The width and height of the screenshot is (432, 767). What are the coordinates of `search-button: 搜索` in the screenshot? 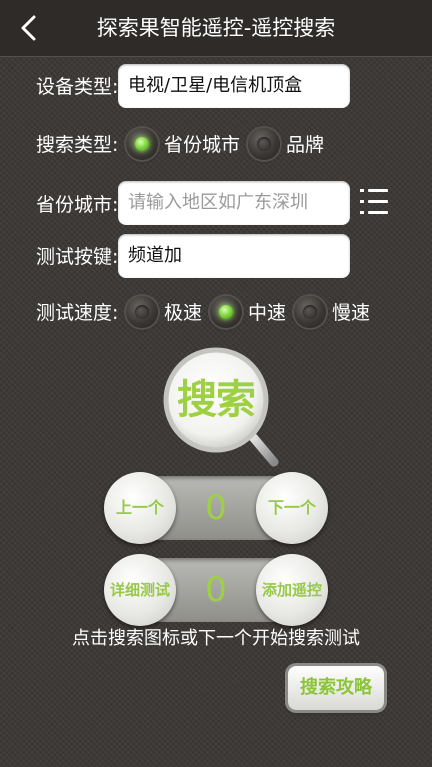 It's located at (222, 406).